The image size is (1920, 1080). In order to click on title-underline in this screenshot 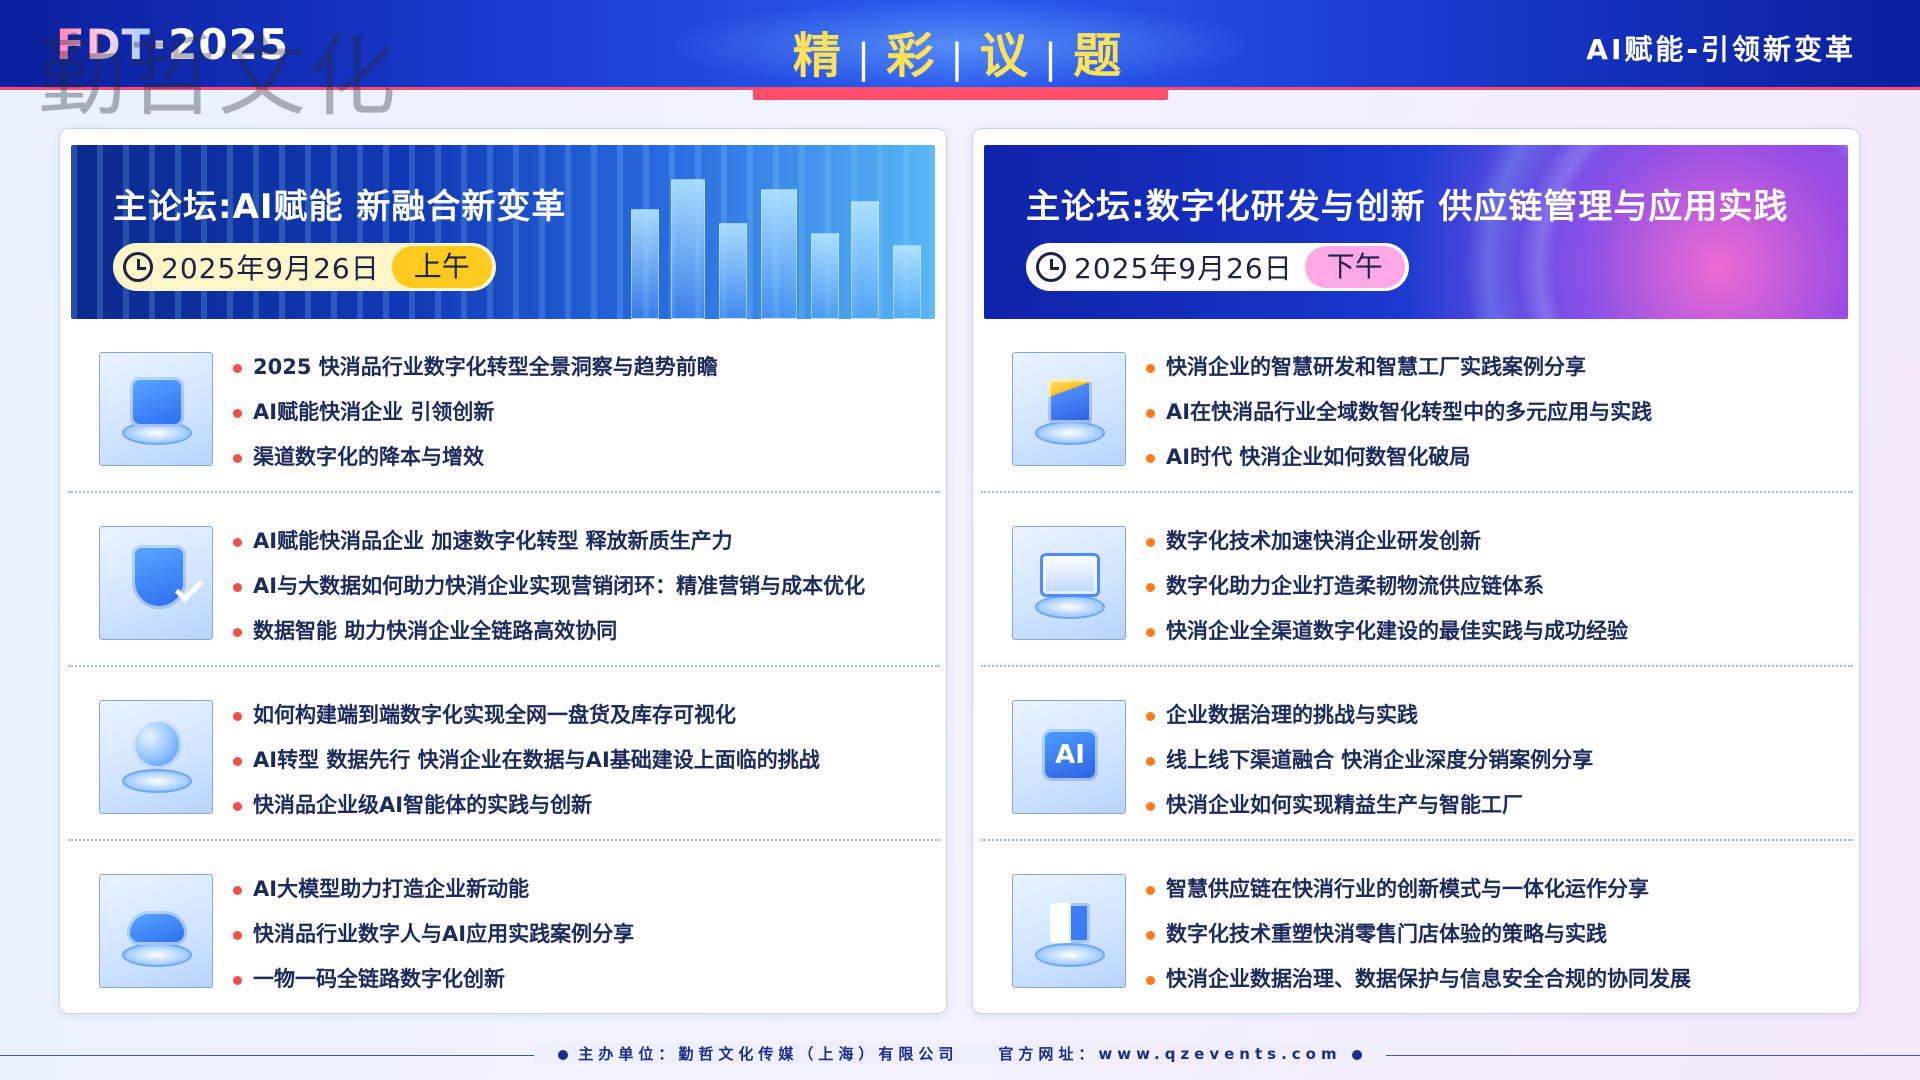, I will do `click(960, 94)`.